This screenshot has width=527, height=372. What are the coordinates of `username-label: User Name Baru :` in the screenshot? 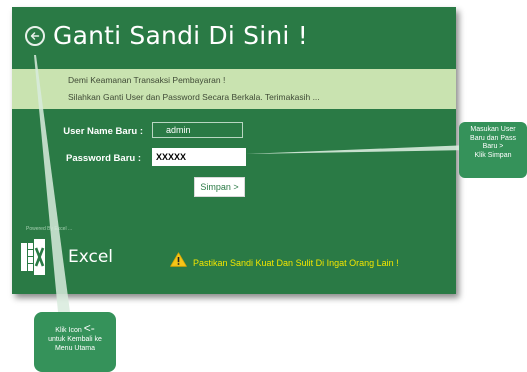 It's located at (103, 131).